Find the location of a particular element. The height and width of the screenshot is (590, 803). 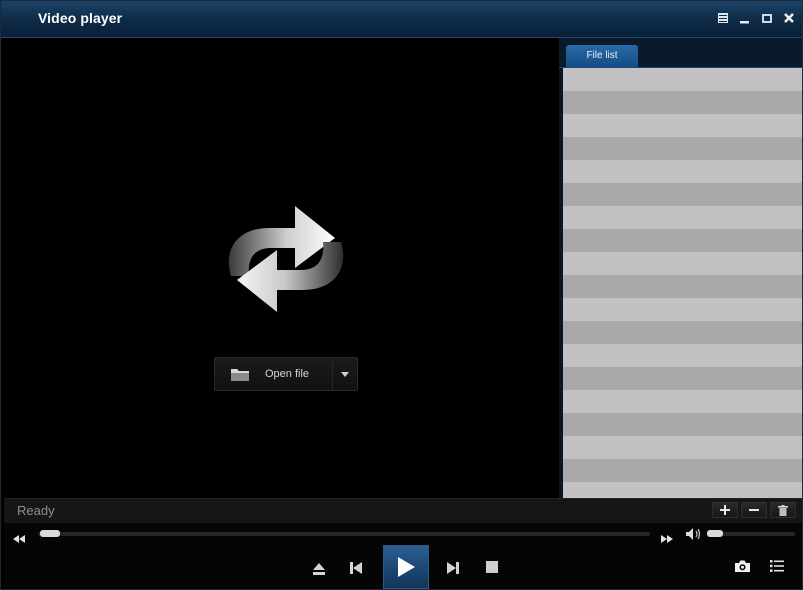

remove-file-button is located at coordinates (754, 510).